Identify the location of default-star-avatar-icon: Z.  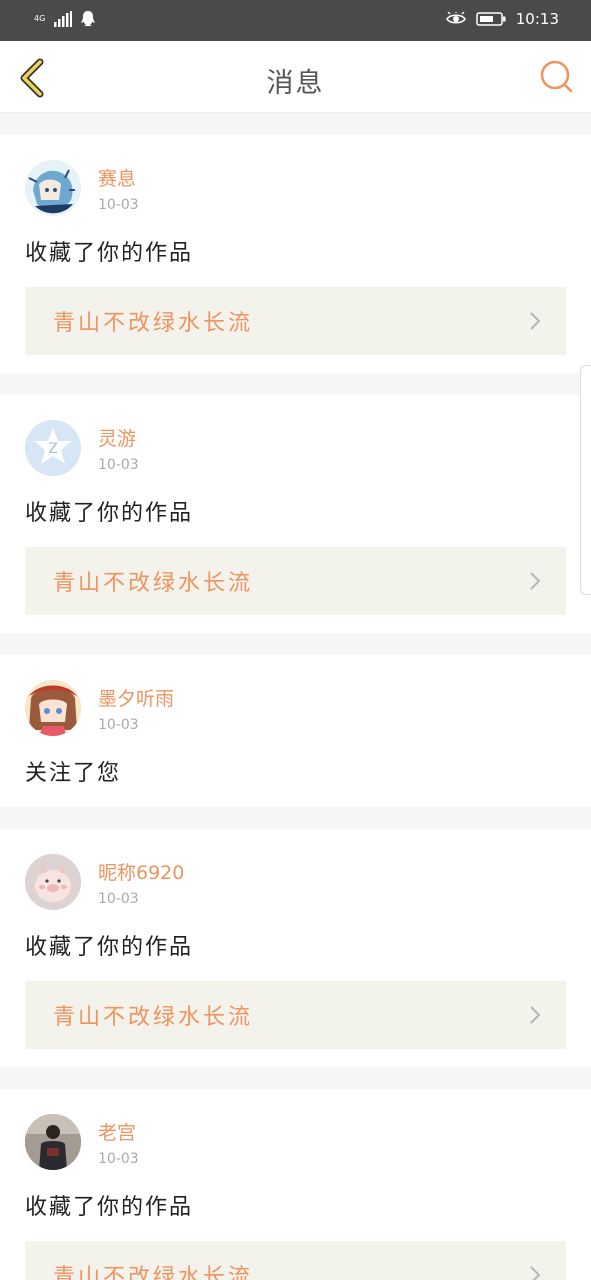
(53, 448).